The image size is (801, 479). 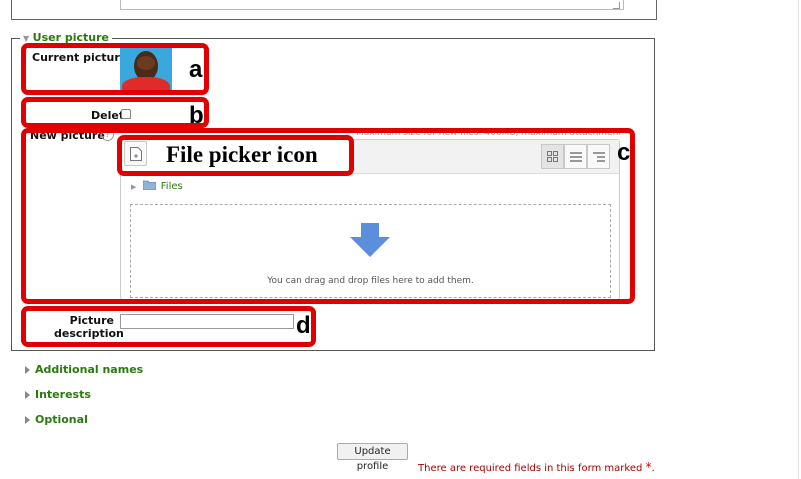 What do you see at coordinates (624, 152) in the screenshot?
I see `annotation-label-c: c` at bounding box center [624, 152].